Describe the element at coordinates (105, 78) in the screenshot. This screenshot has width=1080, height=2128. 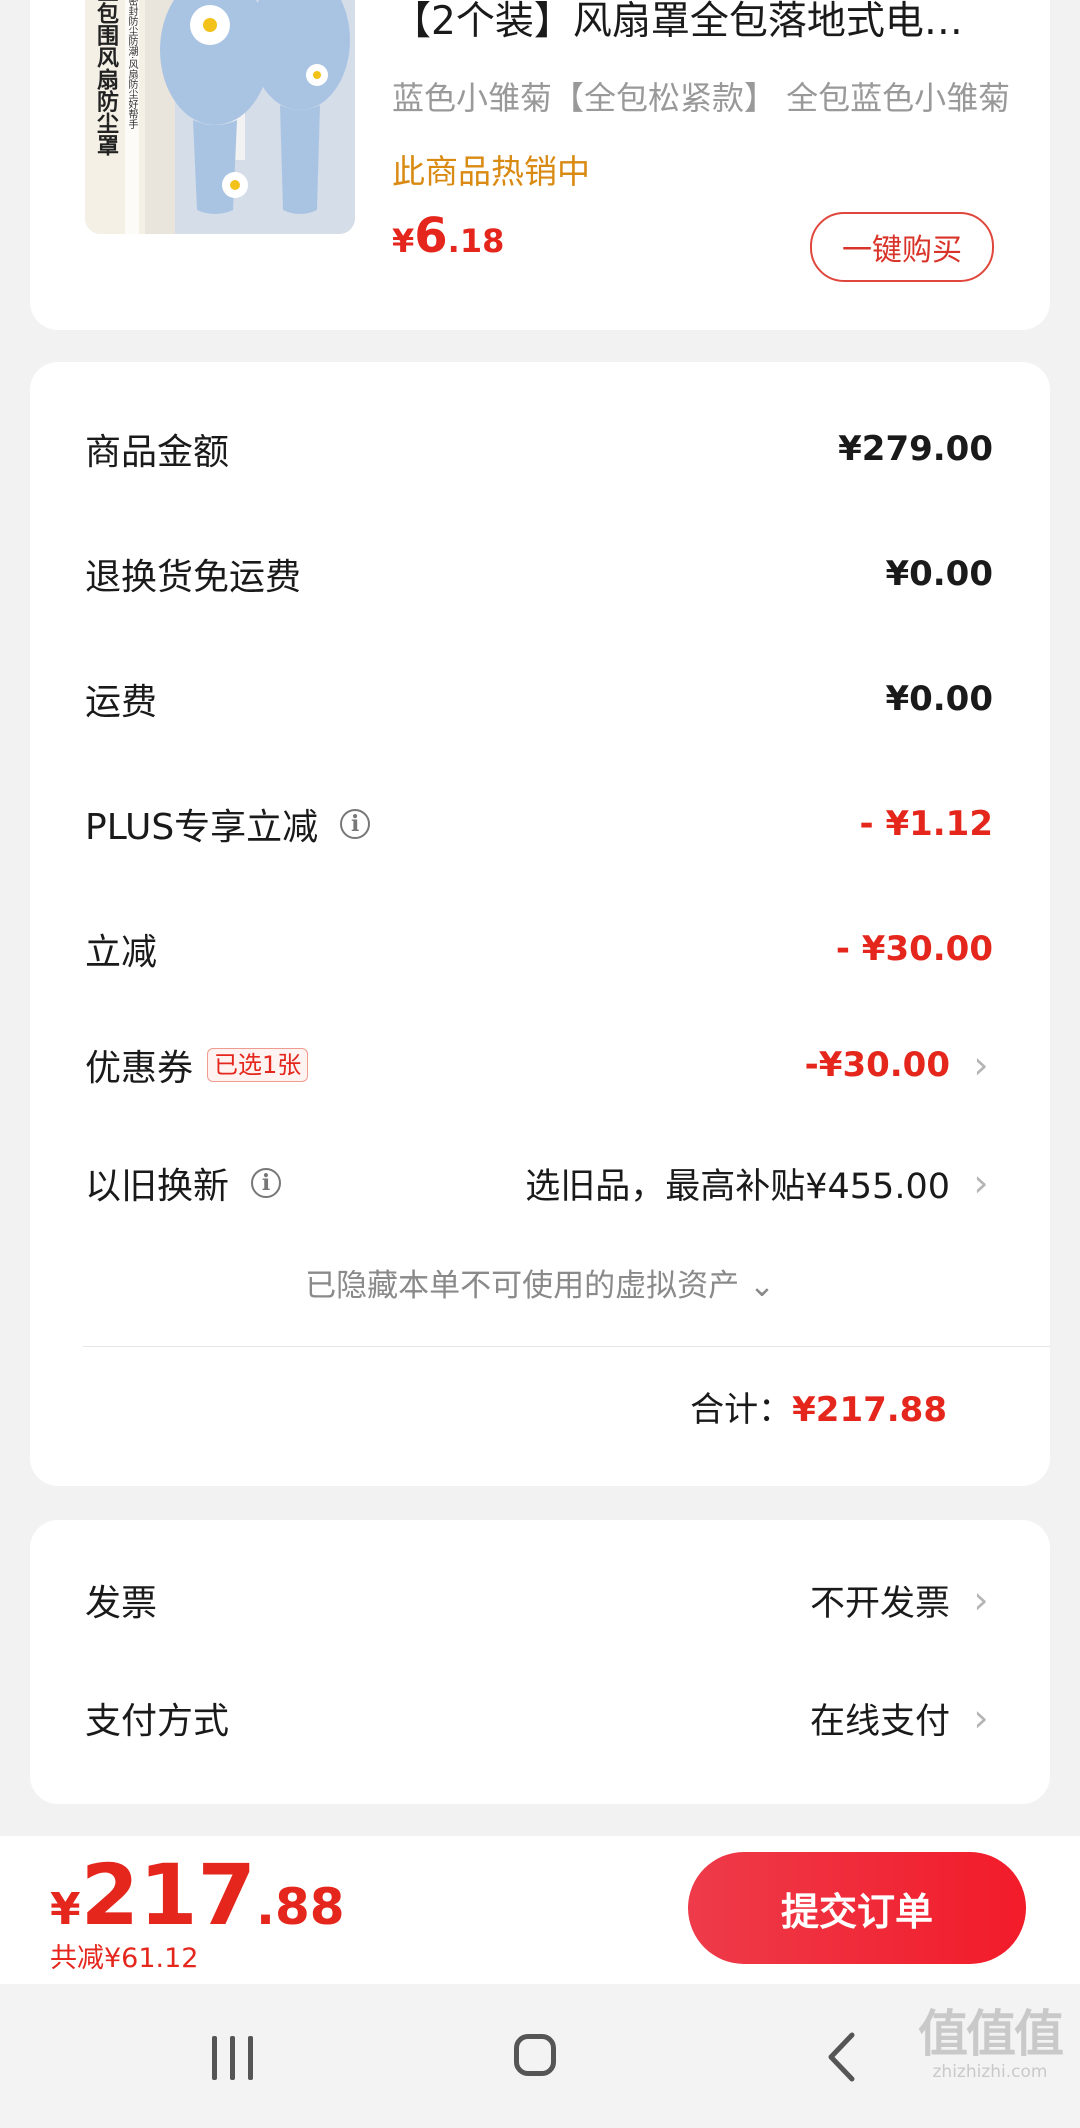
I see `product-image-text: 全包围风扇防尘罩` at that location.